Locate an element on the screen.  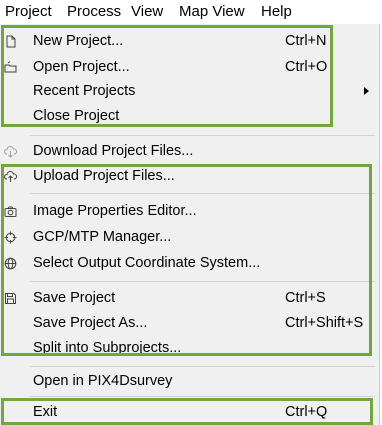
menu-item-close-project: Close Project is located at coordinates (189, 116).